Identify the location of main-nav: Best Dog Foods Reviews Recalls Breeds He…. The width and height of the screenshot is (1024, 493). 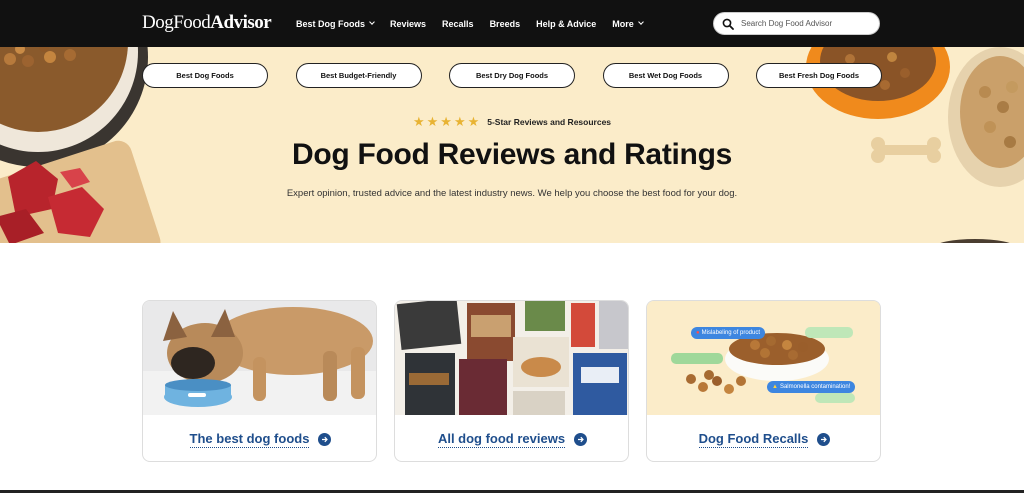
(477, 23).